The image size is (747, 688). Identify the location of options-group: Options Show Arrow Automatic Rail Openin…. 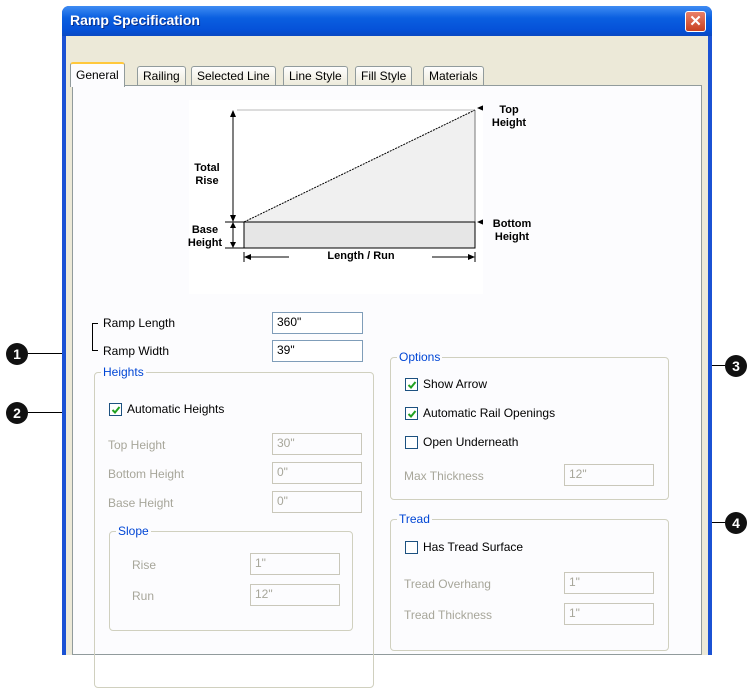
(529, 425).